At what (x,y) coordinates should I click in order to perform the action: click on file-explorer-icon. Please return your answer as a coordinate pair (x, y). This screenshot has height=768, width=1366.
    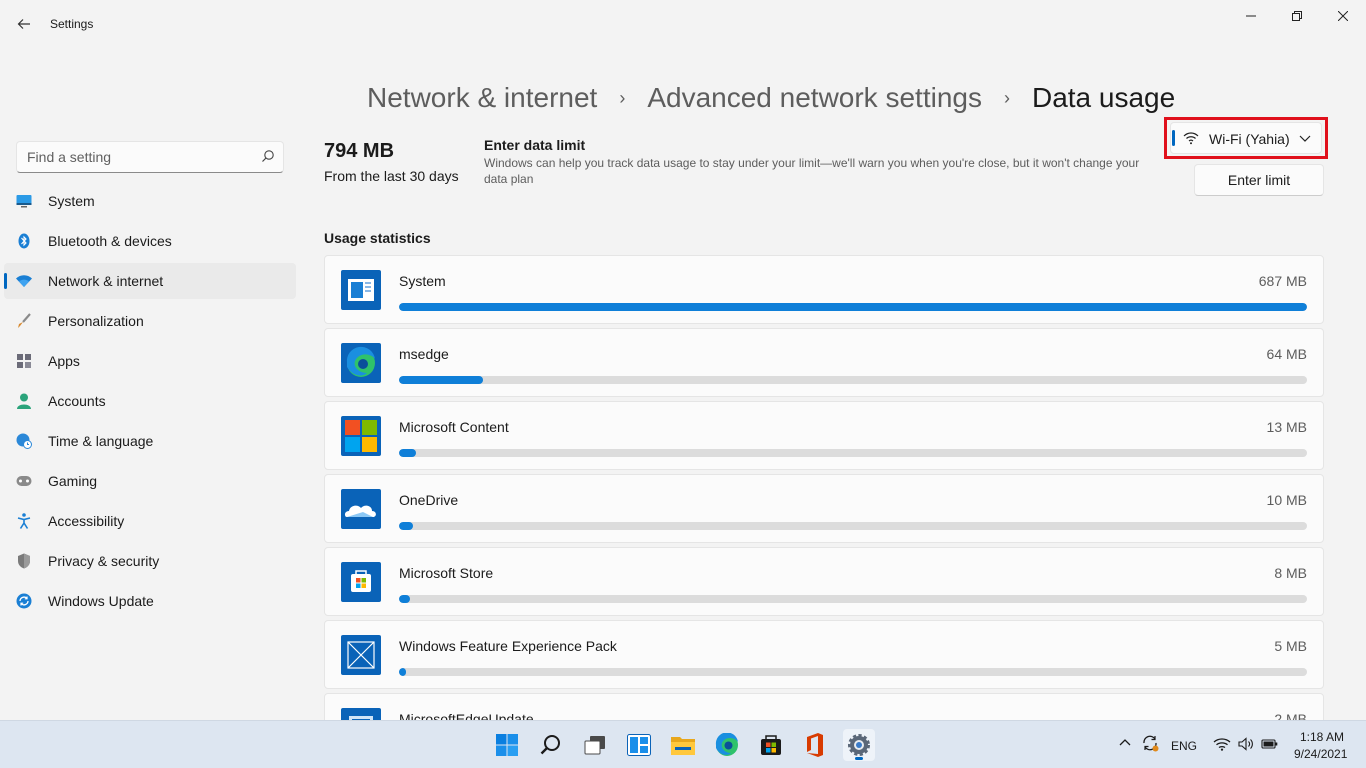
    Looking at the image, I should click on (683, 746).